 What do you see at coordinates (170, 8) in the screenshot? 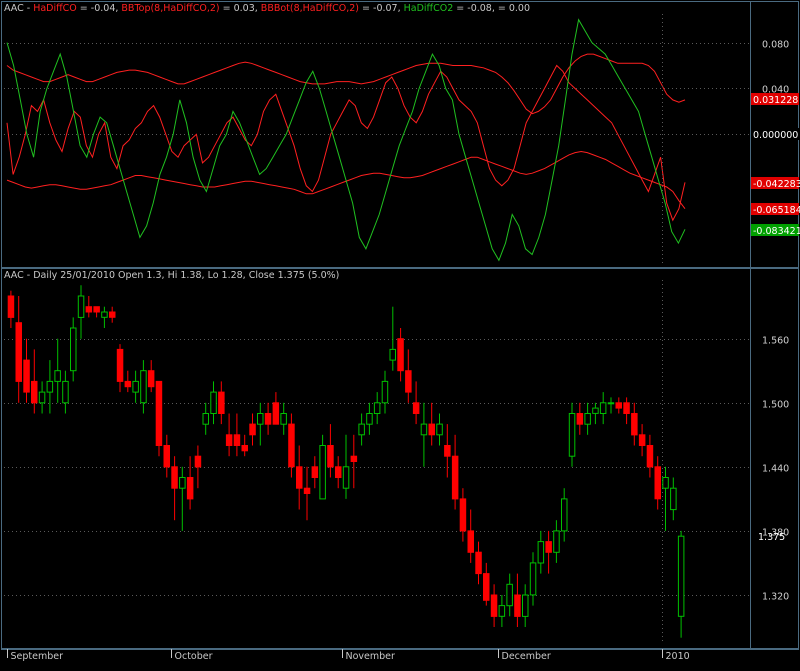
I see `indicator-series-name: BBTop(8,HaDiffCO,2)` at bounding box center [170, 8].